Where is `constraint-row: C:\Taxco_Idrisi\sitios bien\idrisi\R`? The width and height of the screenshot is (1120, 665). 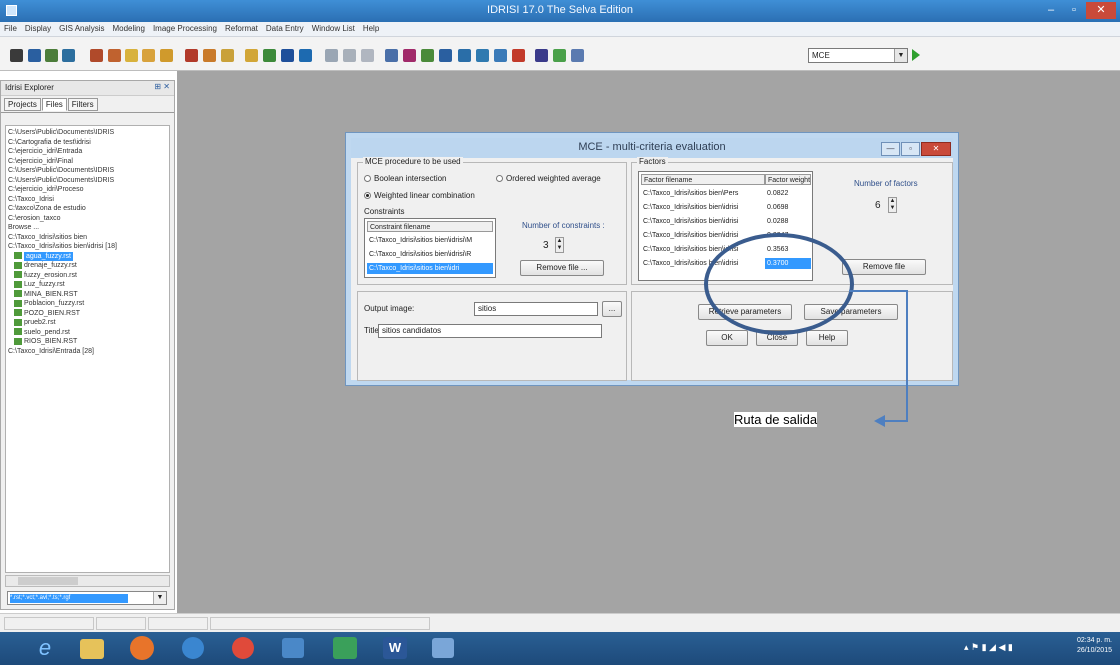 constraint-row: C:\Taxco_Idrisi\sitios bien\idrisi\R is located at coordinates (430, 254).